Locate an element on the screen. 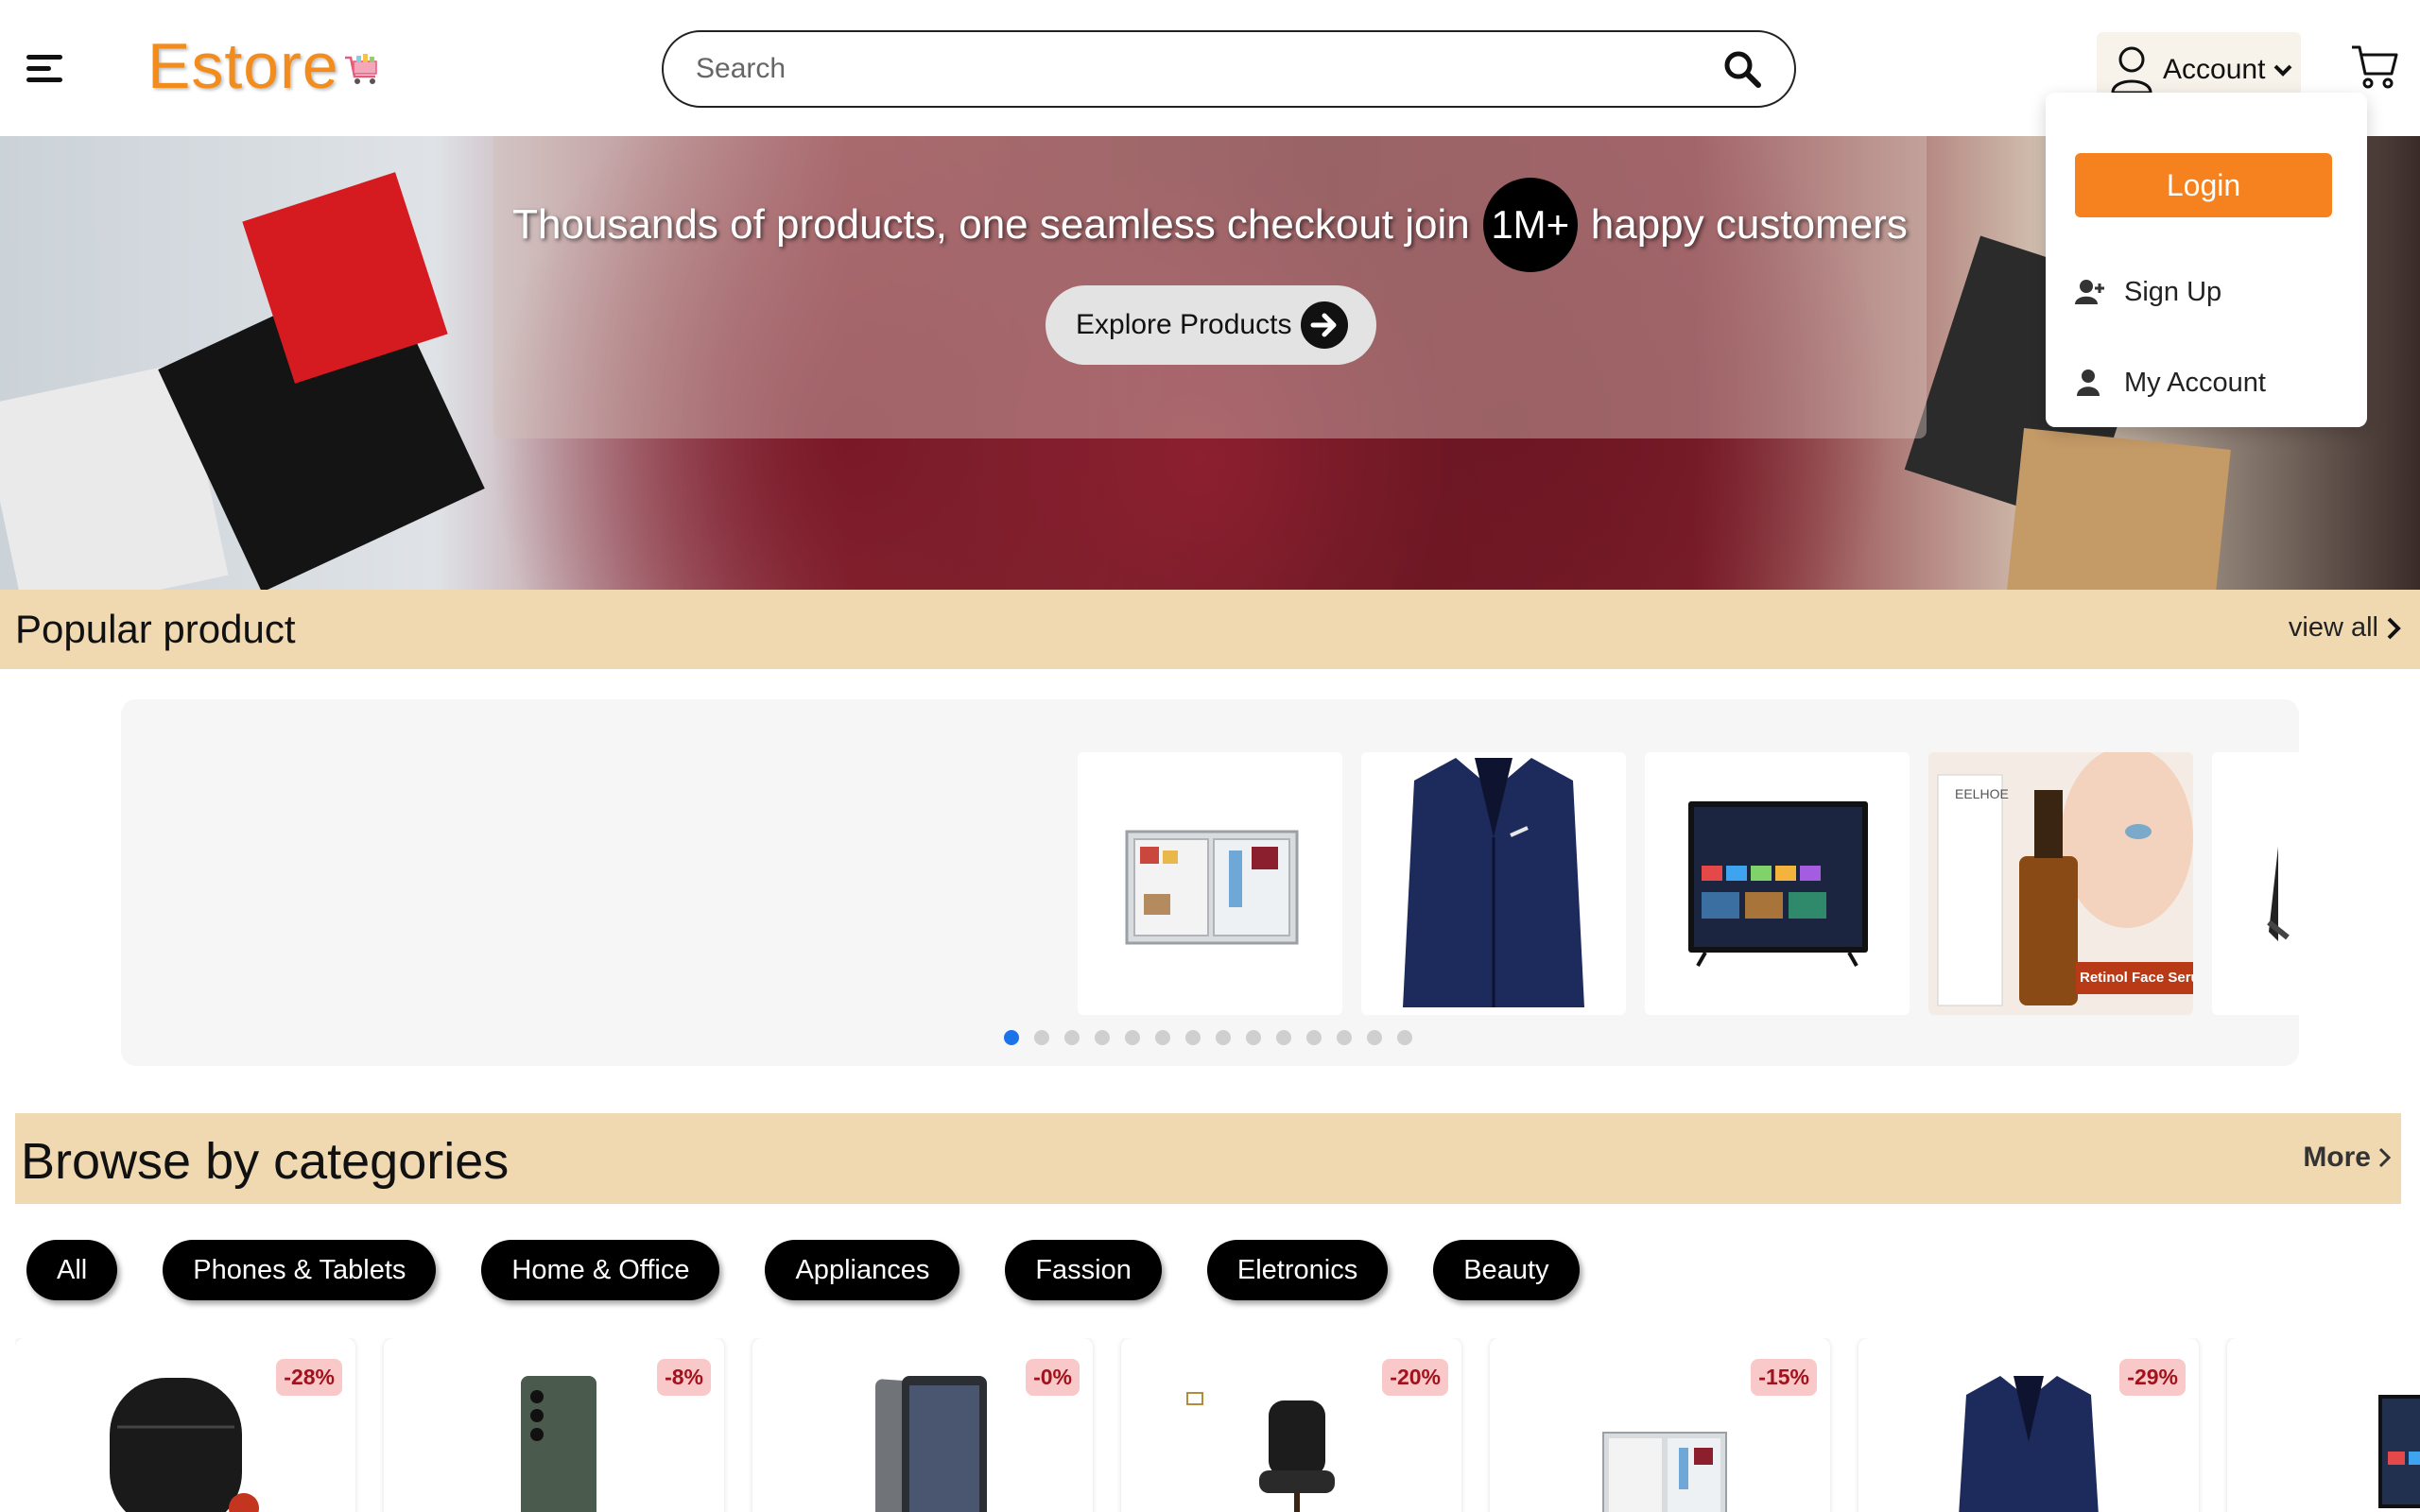  category-pill-beauty: Beauty is located at coordinates (1506, 1270).